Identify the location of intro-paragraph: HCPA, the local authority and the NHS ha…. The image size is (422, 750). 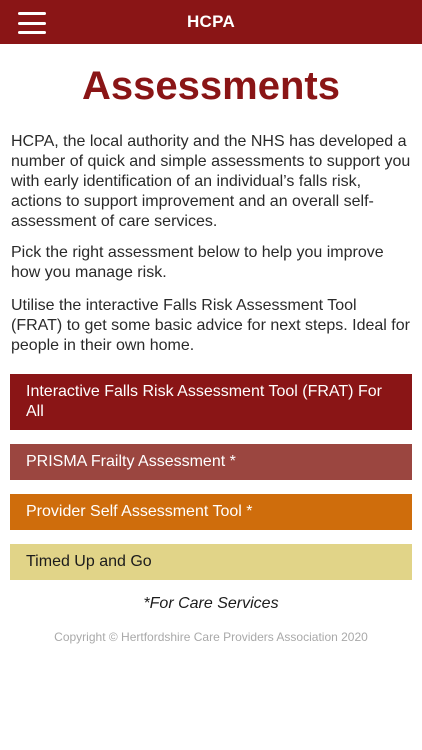
(211, 181).